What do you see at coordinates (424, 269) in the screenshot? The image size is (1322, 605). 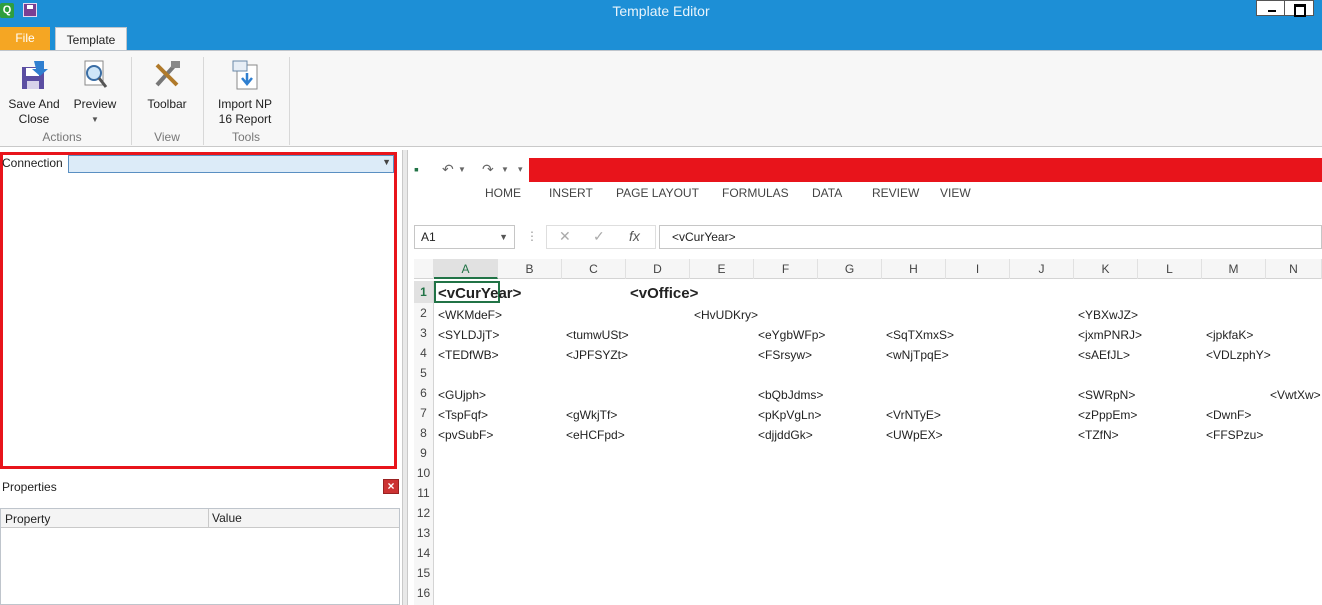 I see `select-all-corner` at bounding box center [424, 269].